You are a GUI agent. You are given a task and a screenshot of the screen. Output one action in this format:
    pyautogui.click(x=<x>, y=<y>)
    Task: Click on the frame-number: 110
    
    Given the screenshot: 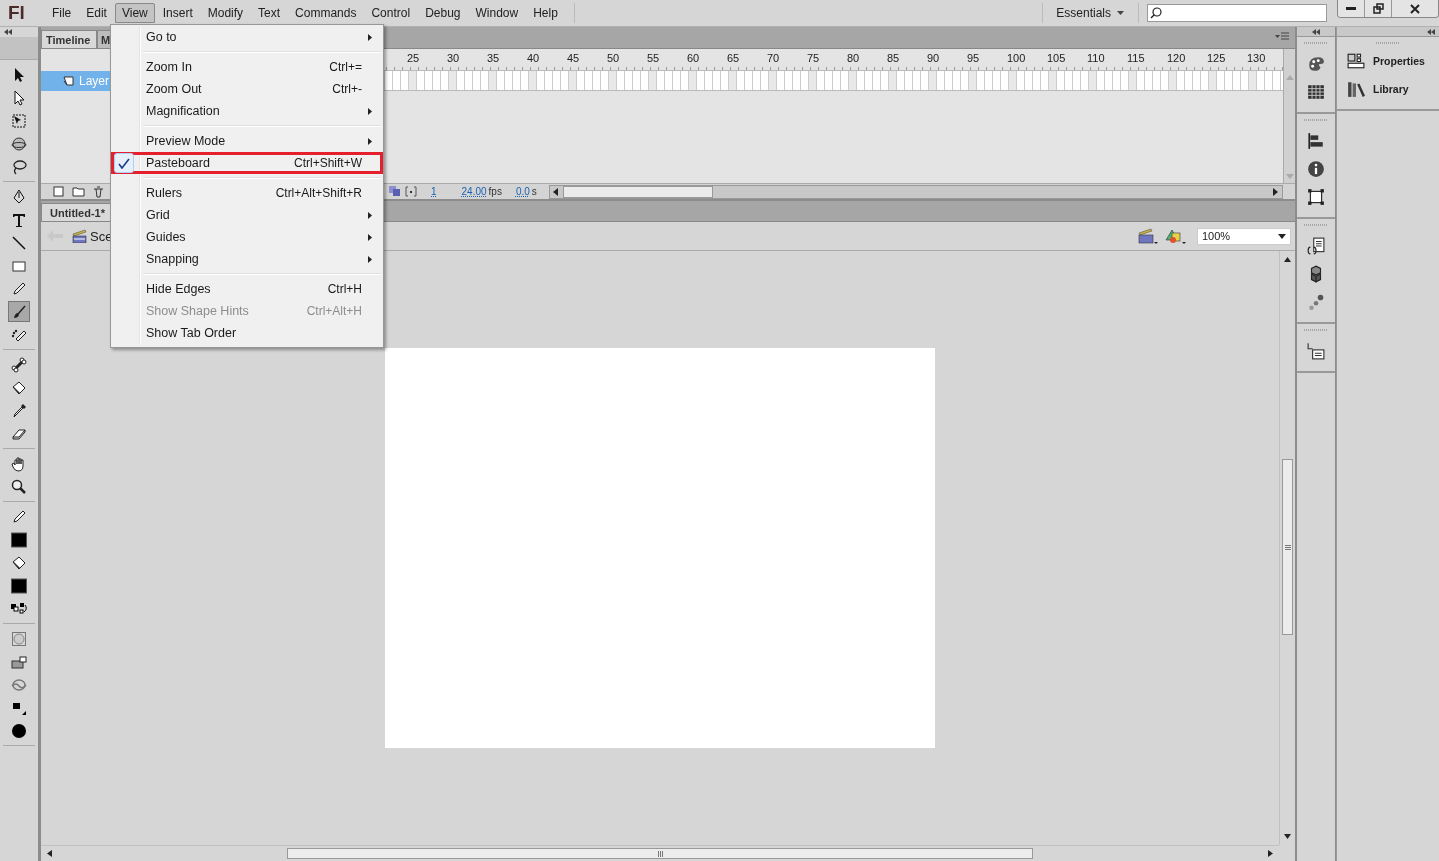 What is the action you would take?
    pyautogui.click(x=1096, y=58)
    